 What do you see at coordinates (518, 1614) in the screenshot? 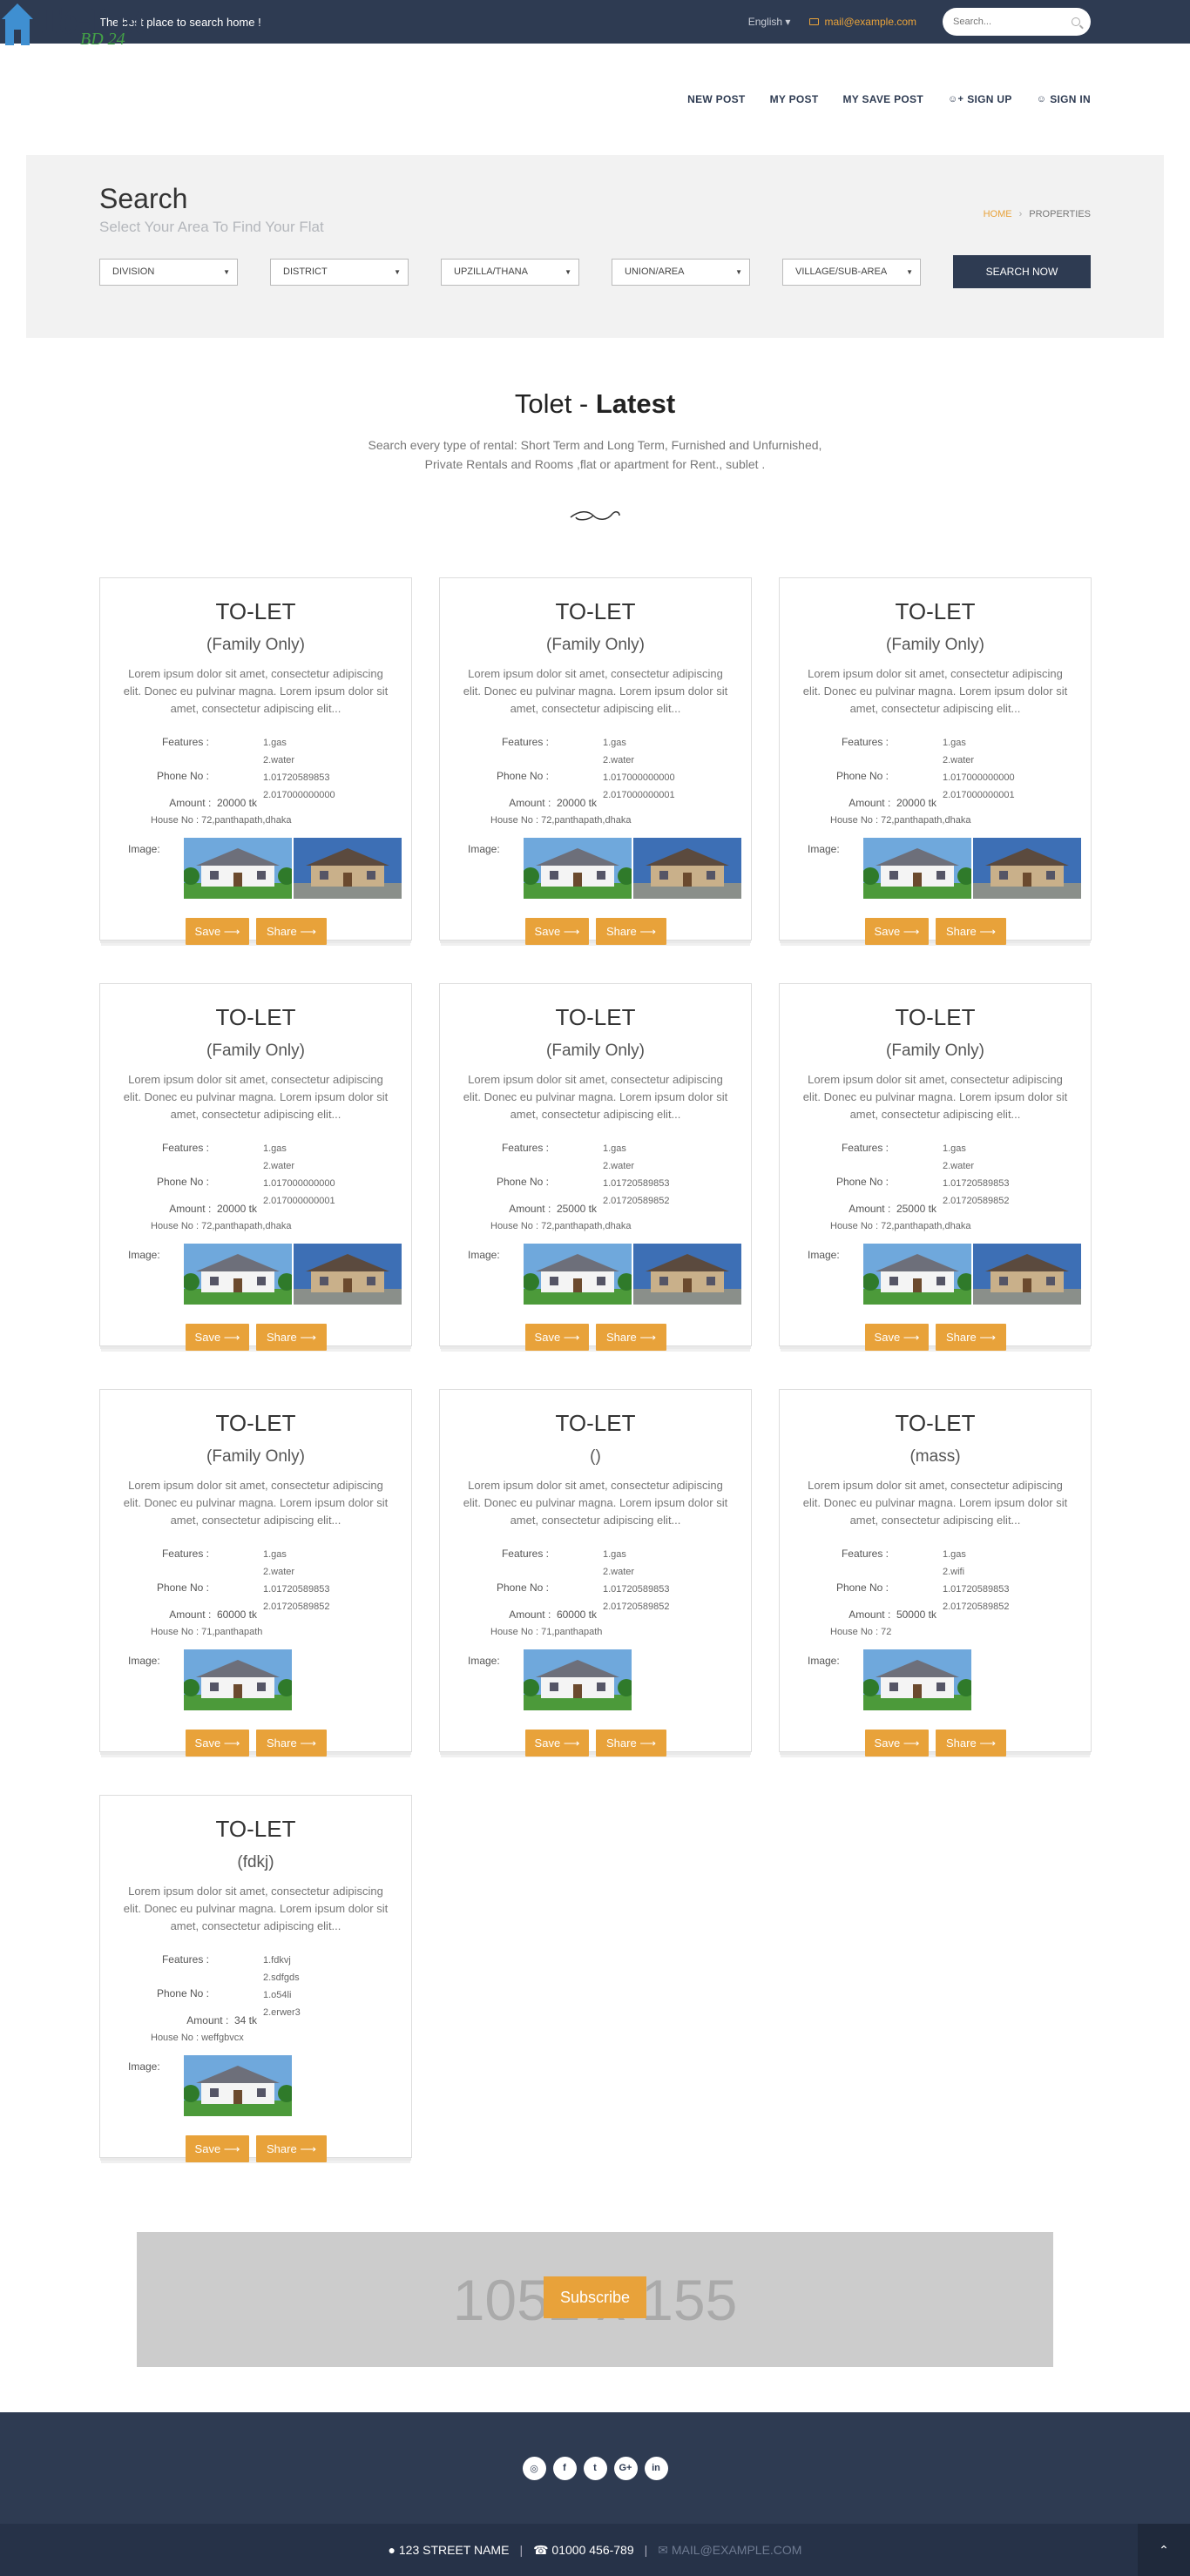
I see `amount-row: Amount : 60000 tk` at bounding box center [518, 1614].